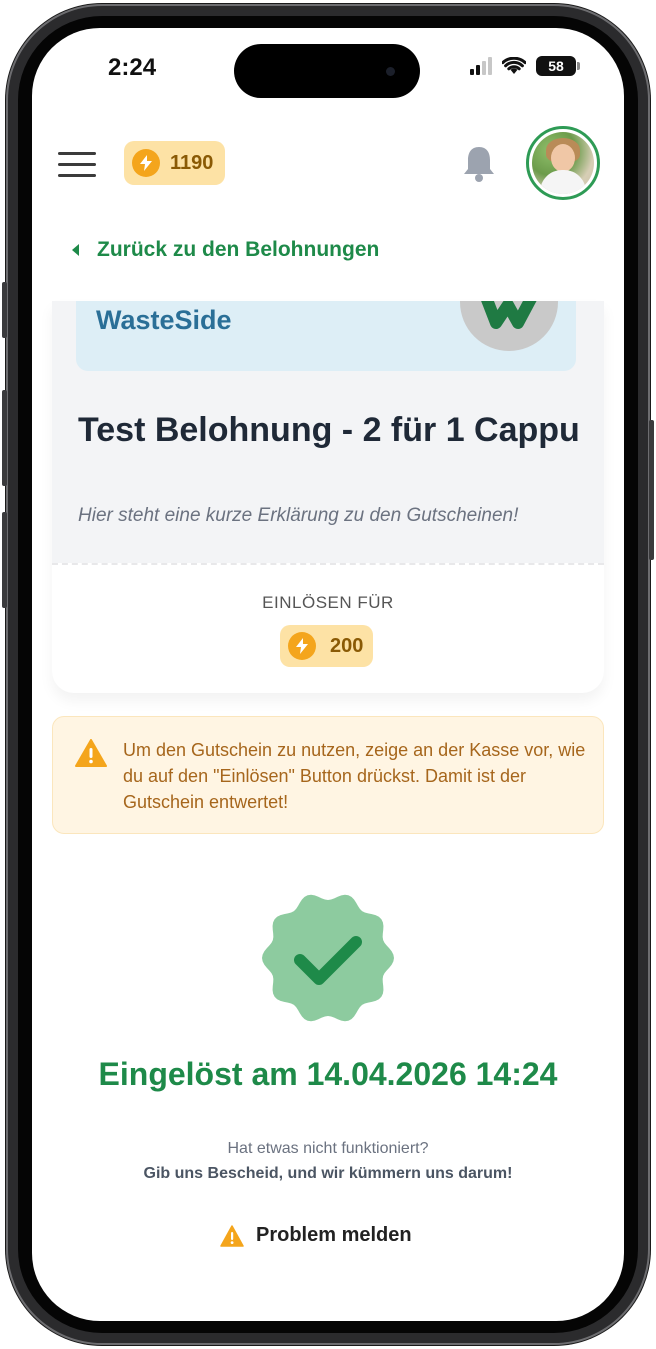 Image resolution: width=656 pixels, height=1349 pixels. Describe the element at coordinates (327, 646) in the screenshot. I see `cost-pill: 200` at that location.